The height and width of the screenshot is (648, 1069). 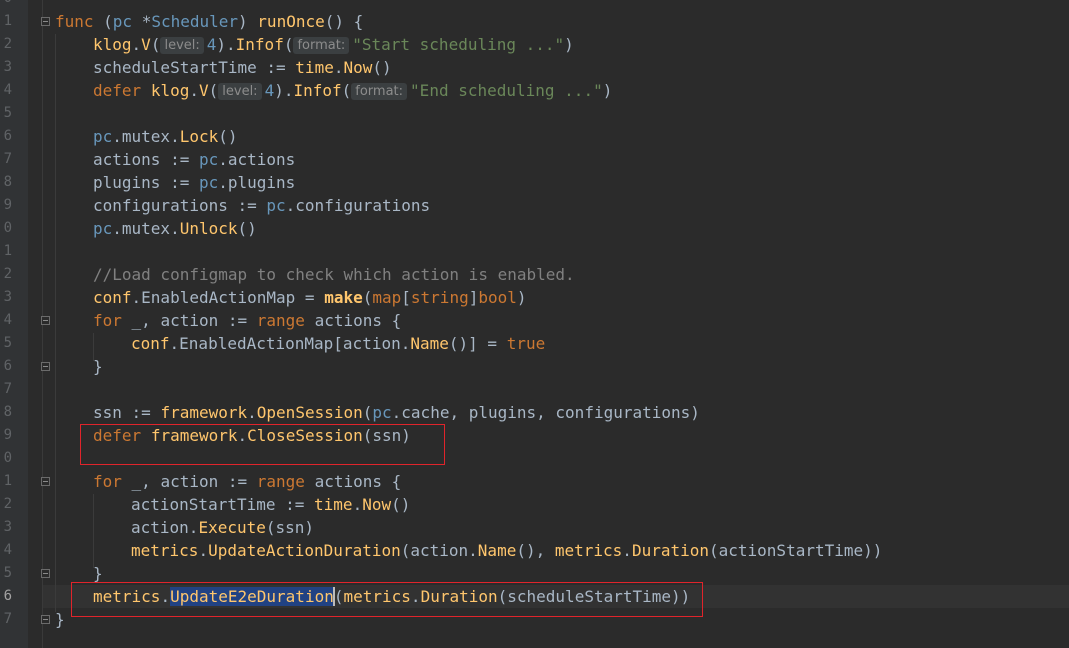 I want to click on code-line: action.Execute(ssn), so click(x=222, y=527).